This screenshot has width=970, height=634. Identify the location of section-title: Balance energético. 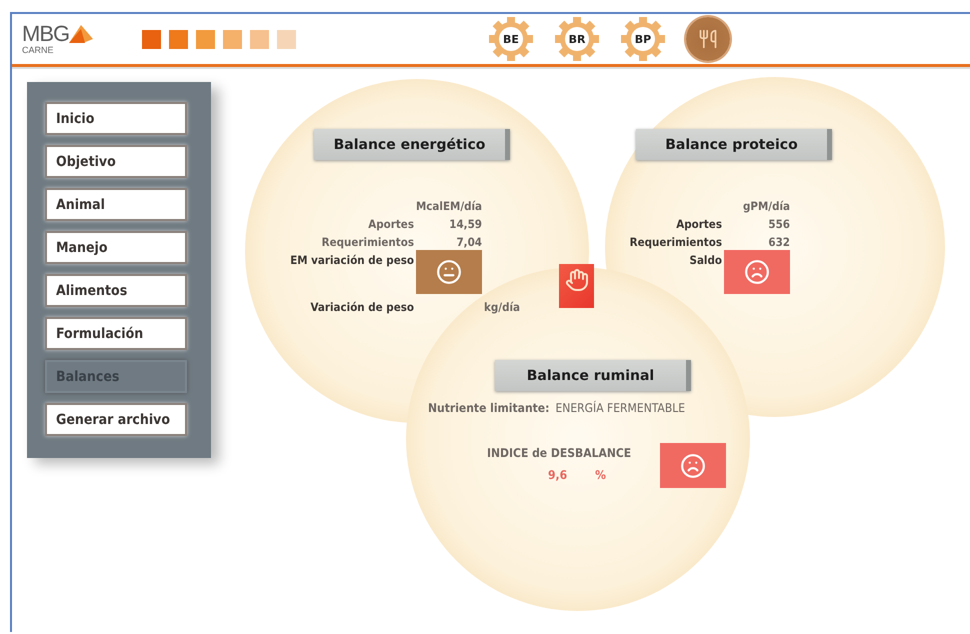
(412, 144).